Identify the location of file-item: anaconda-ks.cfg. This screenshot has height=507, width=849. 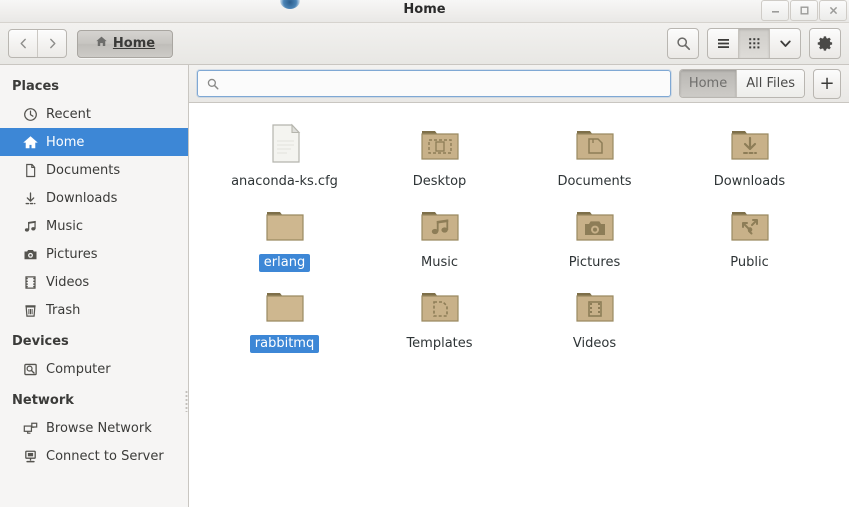
(284, 157).